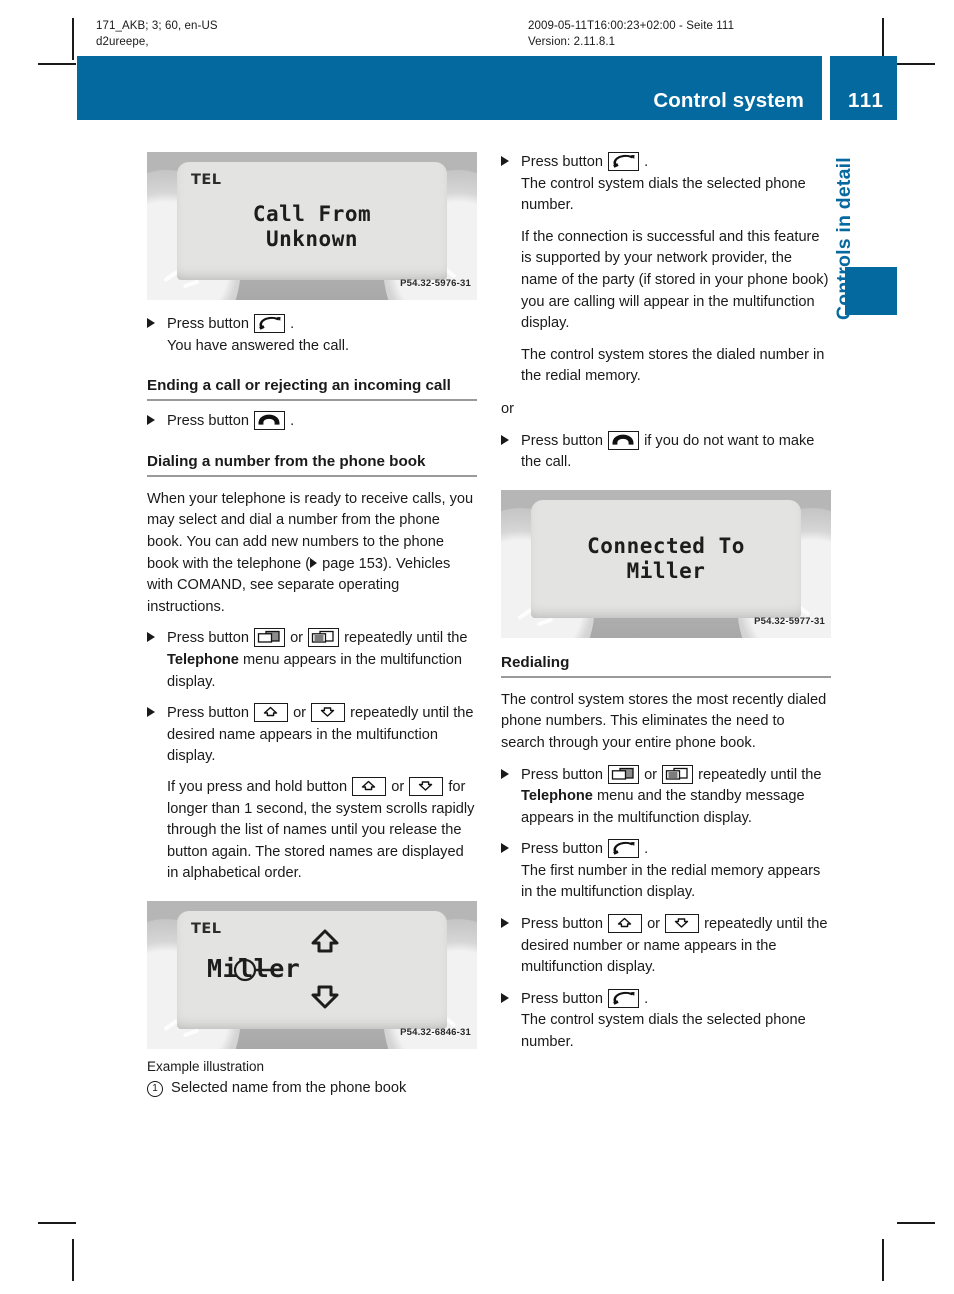  I want to click on lcd-message-line2: Unknown, so click(311, 239).